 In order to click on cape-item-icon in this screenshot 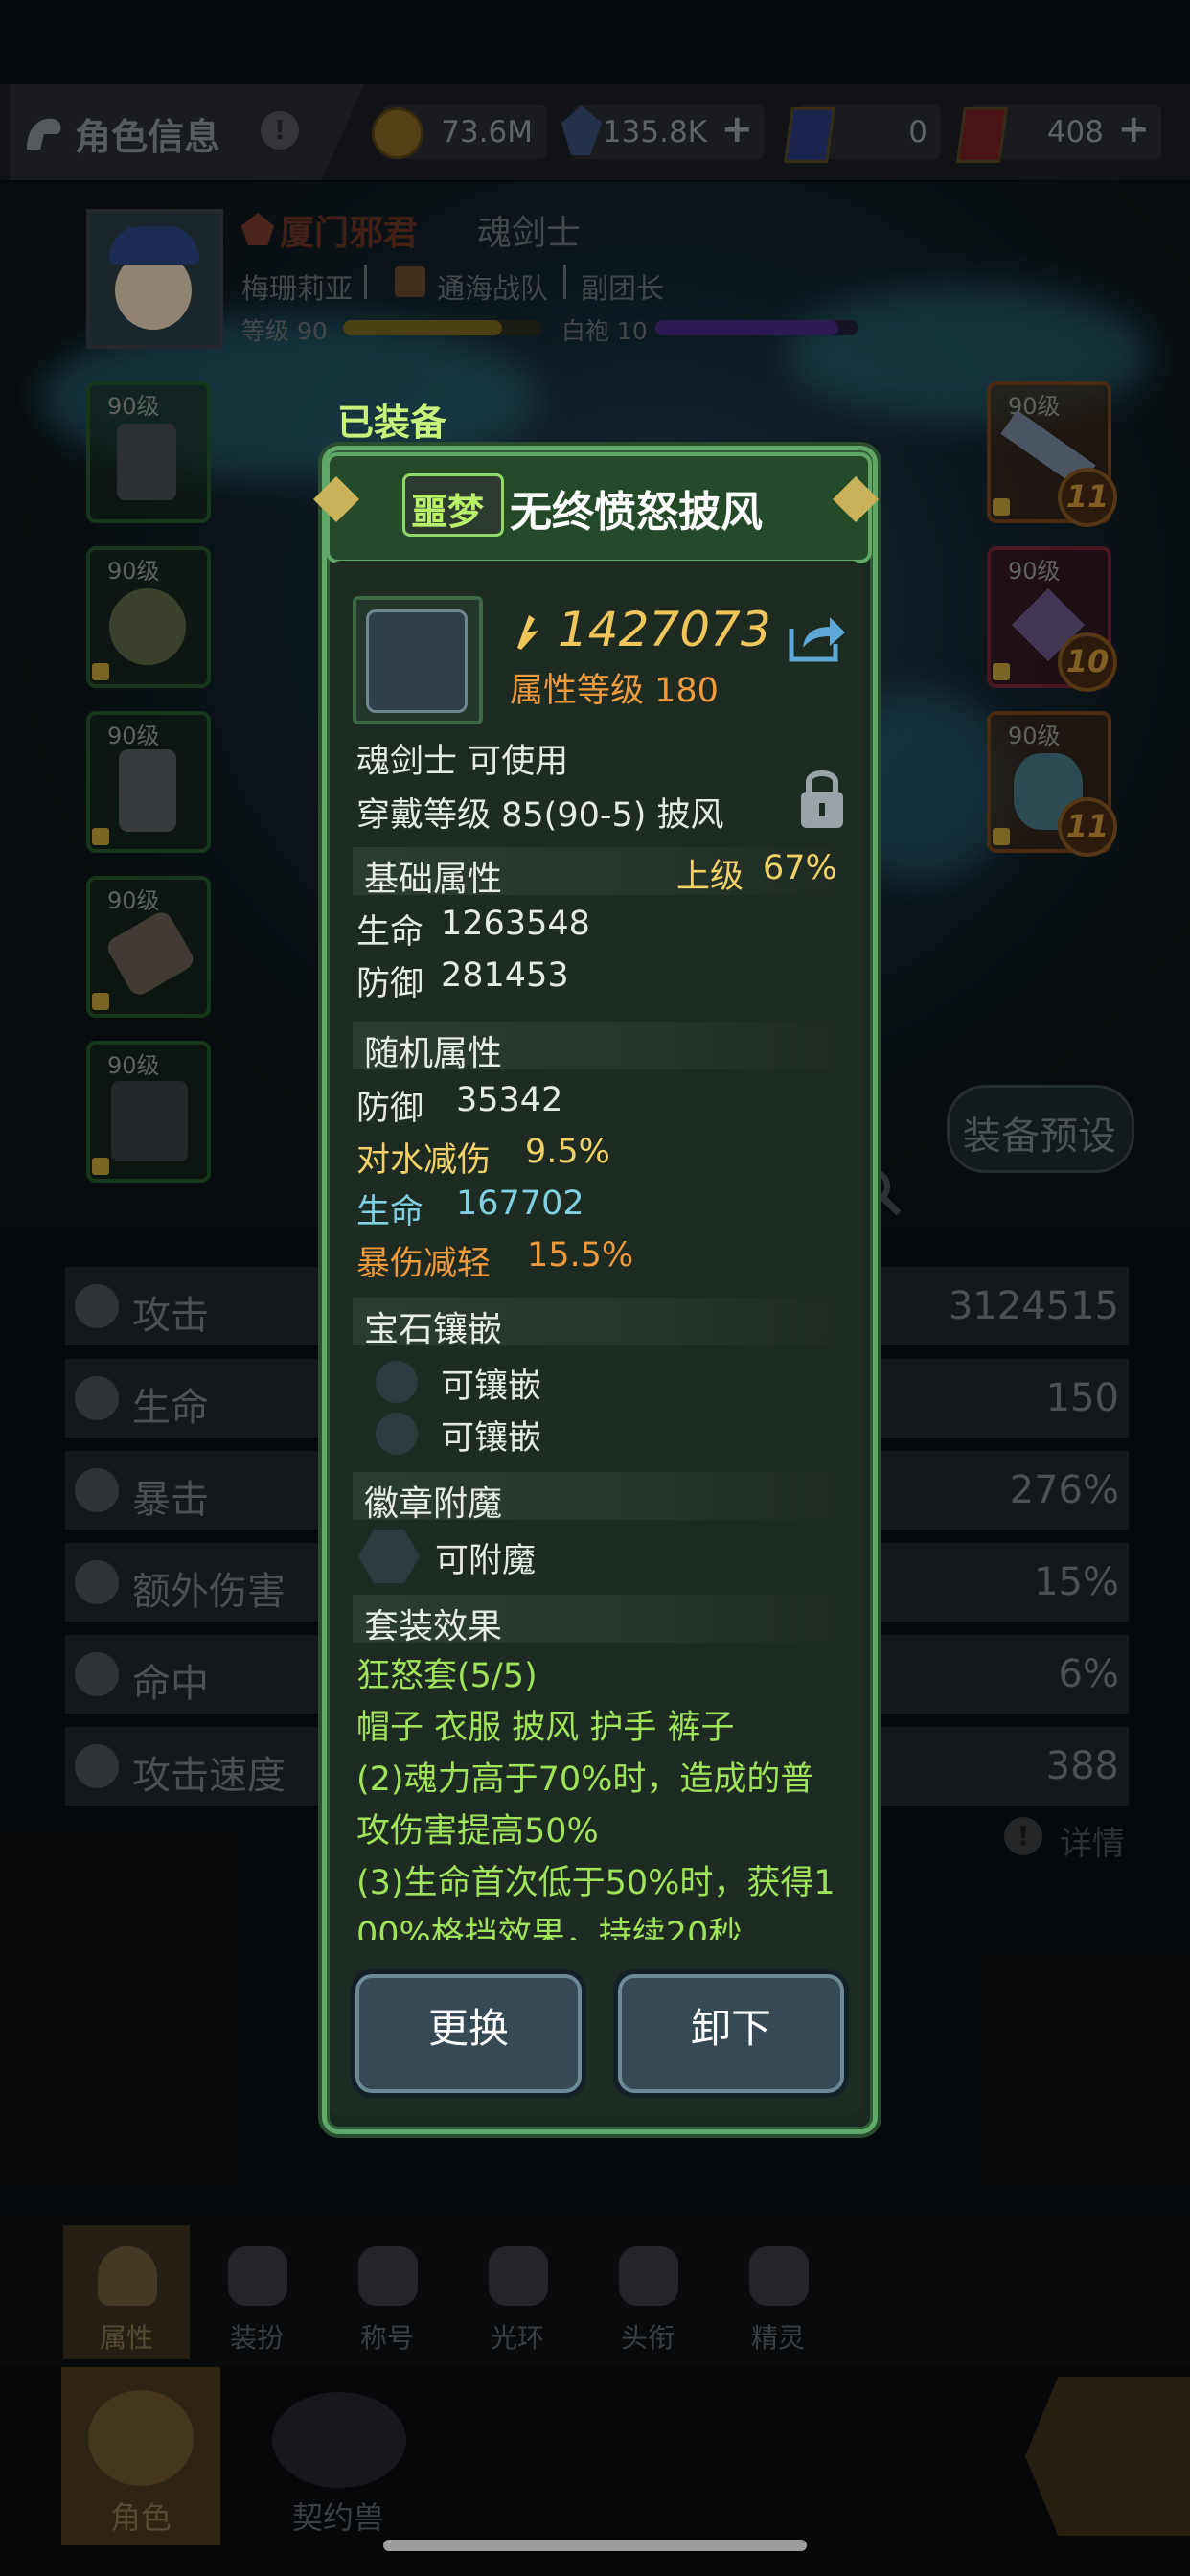, I will do `click(417, 661)`.